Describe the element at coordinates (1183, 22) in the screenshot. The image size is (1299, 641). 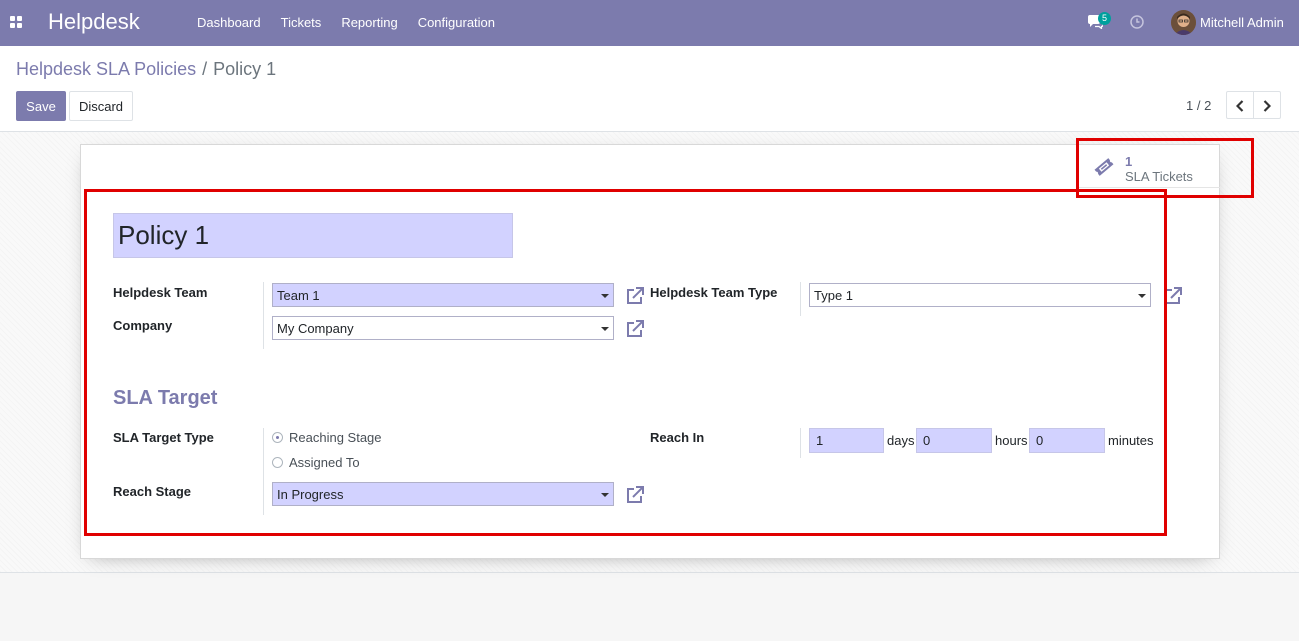
I see `user-avatar` at that location.